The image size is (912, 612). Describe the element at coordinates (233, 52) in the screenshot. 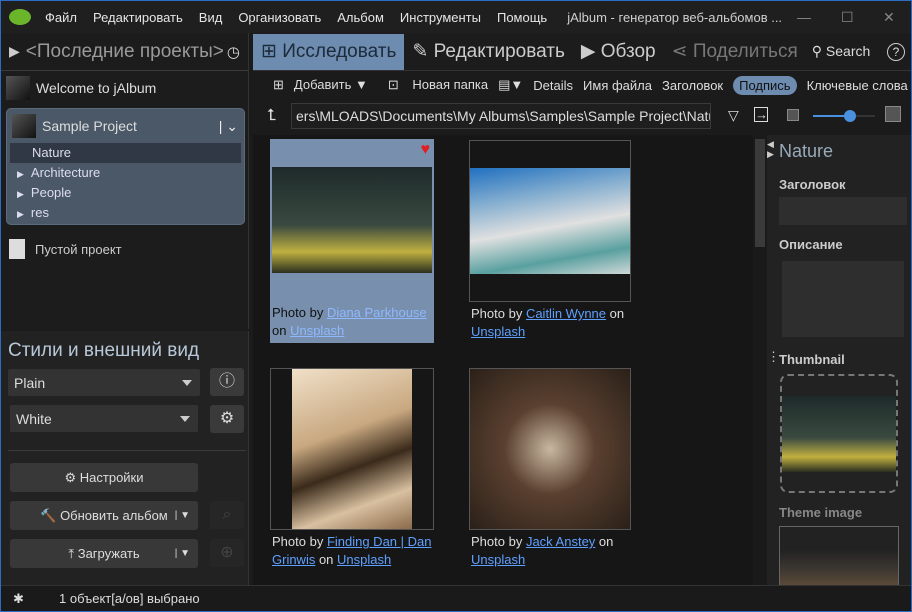

I see `clock-icon: ◷` at that location.